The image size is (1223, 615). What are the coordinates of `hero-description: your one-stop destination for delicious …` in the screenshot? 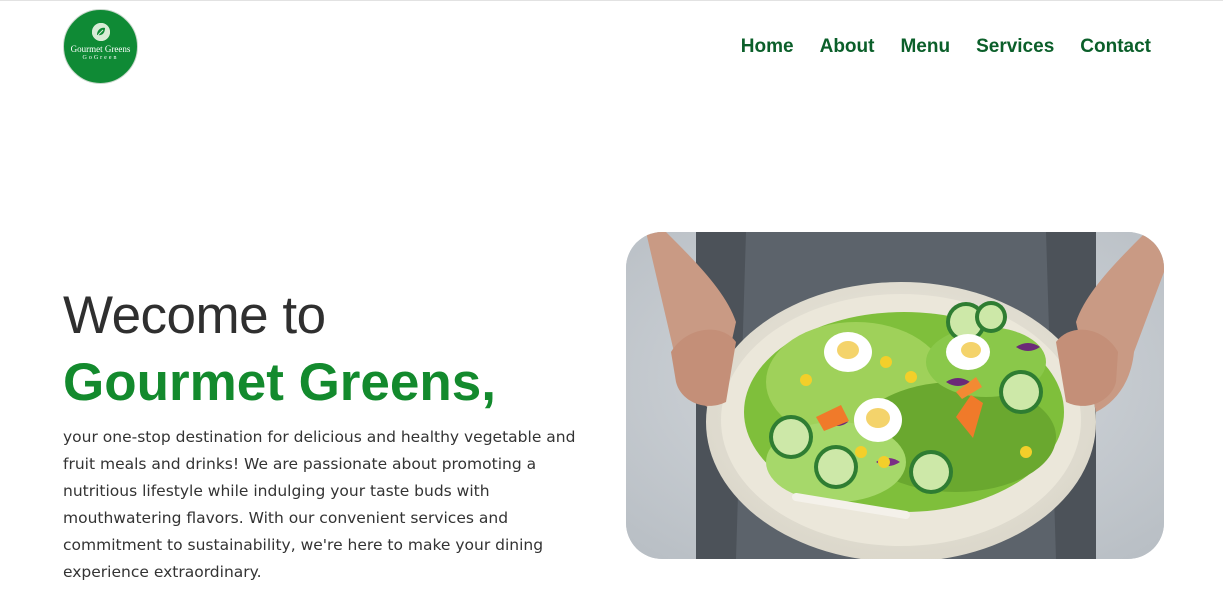 It's located at (319, 504).